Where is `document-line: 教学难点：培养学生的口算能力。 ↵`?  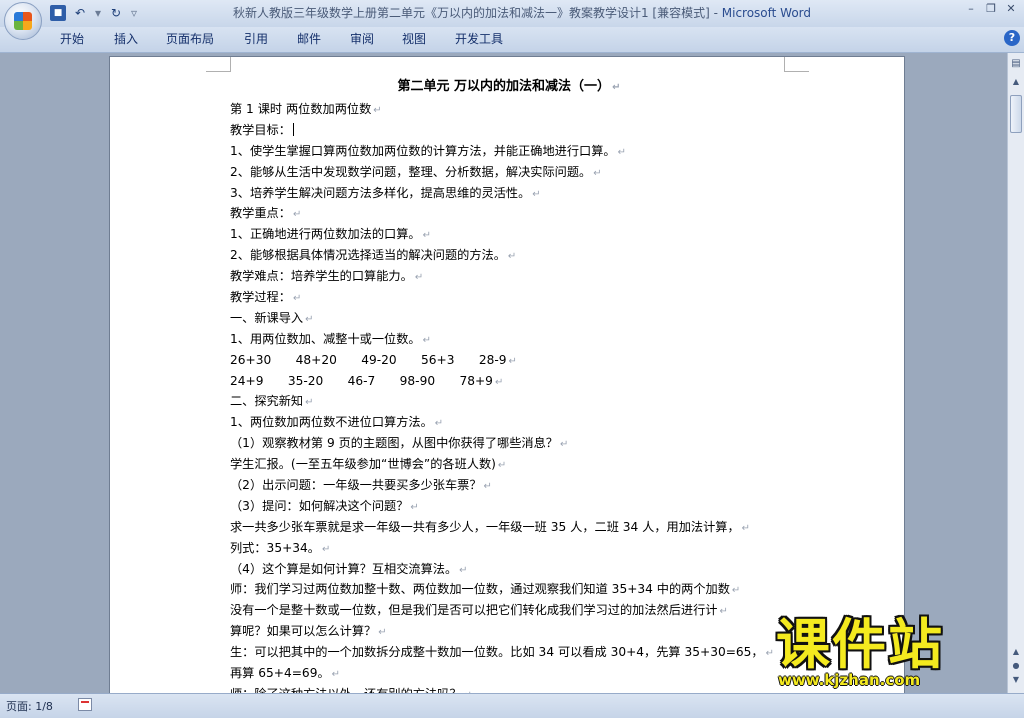
document-line: 教学难点：培养学生的口算能力。 ↵ is located at coordinates (509, 276).